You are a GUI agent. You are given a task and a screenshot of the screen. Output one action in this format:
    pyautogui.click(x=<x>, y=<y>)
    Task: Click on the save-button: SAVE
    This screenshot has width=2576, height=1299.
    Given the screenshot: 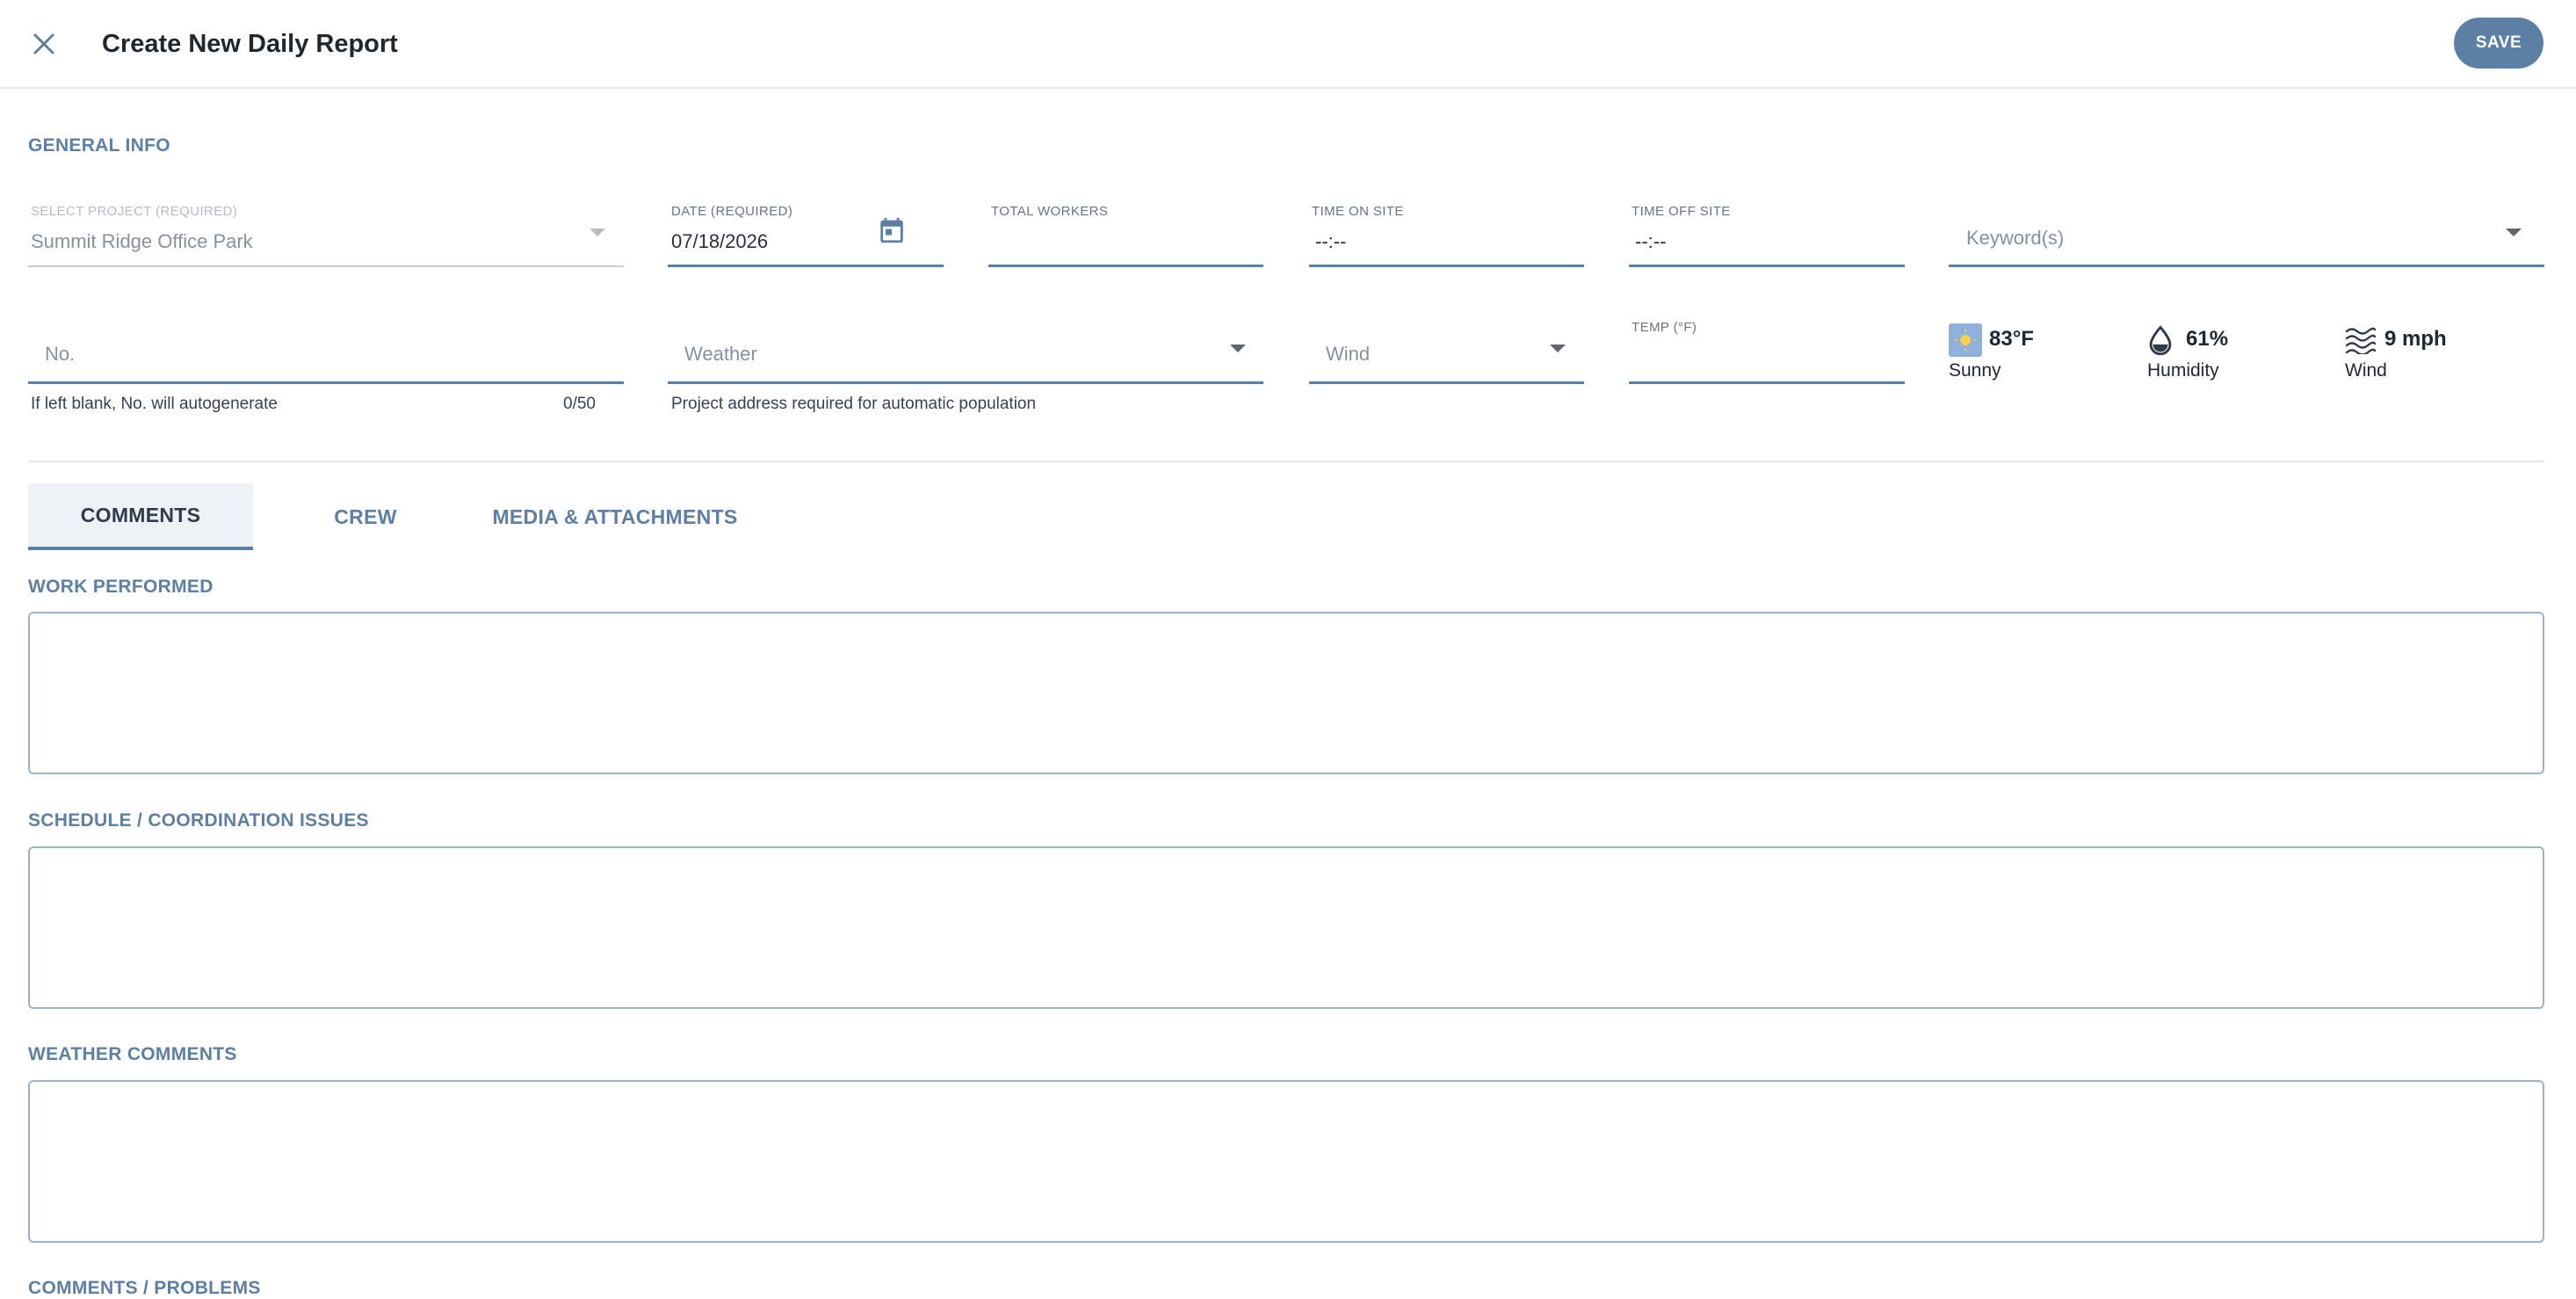 What is the action you would take?
    pyautogui.click(x=2498, y=43)
    